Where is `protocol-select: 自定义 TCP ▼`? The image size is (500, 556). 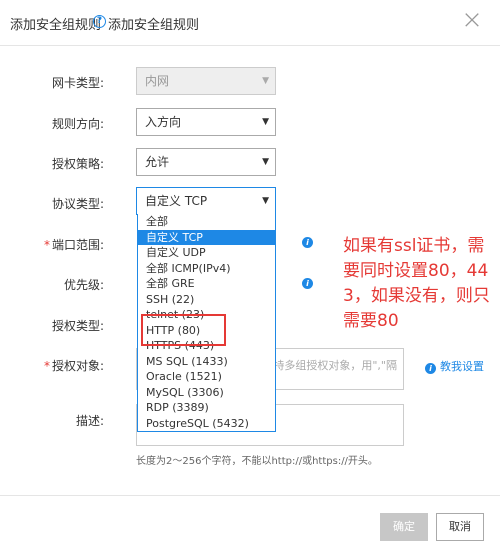 protocol-select: 自定义 TCP ▼ is located at coordinates (206, 201).